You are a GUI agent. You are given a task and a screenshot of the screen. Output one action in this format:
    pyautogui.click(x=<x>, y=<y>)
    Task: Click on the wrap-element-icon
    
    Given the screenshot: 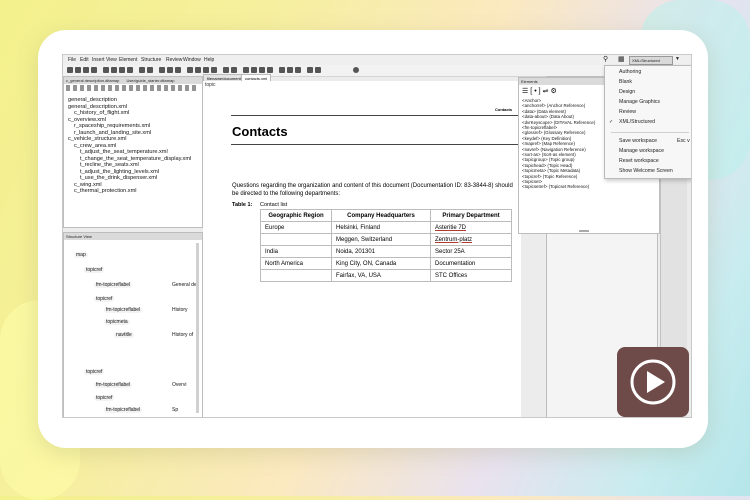 What is the action you would take?
    pyautogui.click(x=254, y=70)
    